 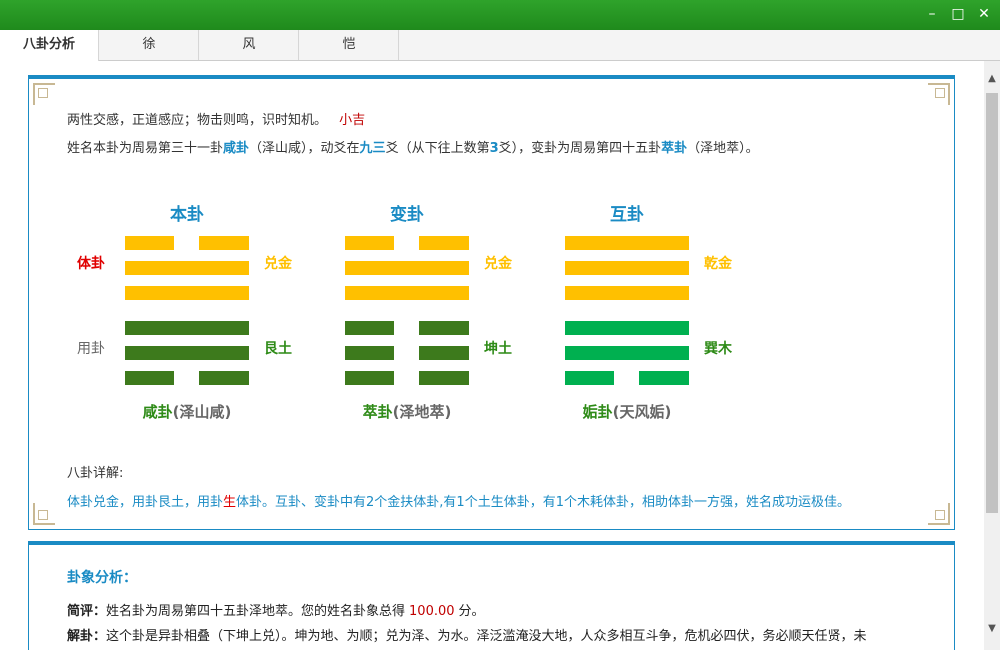 I want to click on jiegua-label: 解卦：, so click(x=87, y=636).